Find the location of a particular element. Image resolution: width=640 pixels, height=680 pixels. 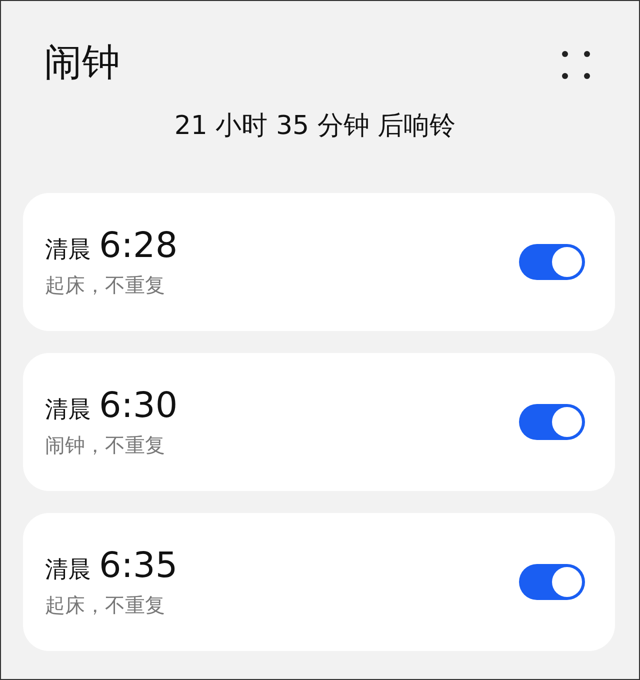

more-menu-icon is located at coordinates (576, 65).